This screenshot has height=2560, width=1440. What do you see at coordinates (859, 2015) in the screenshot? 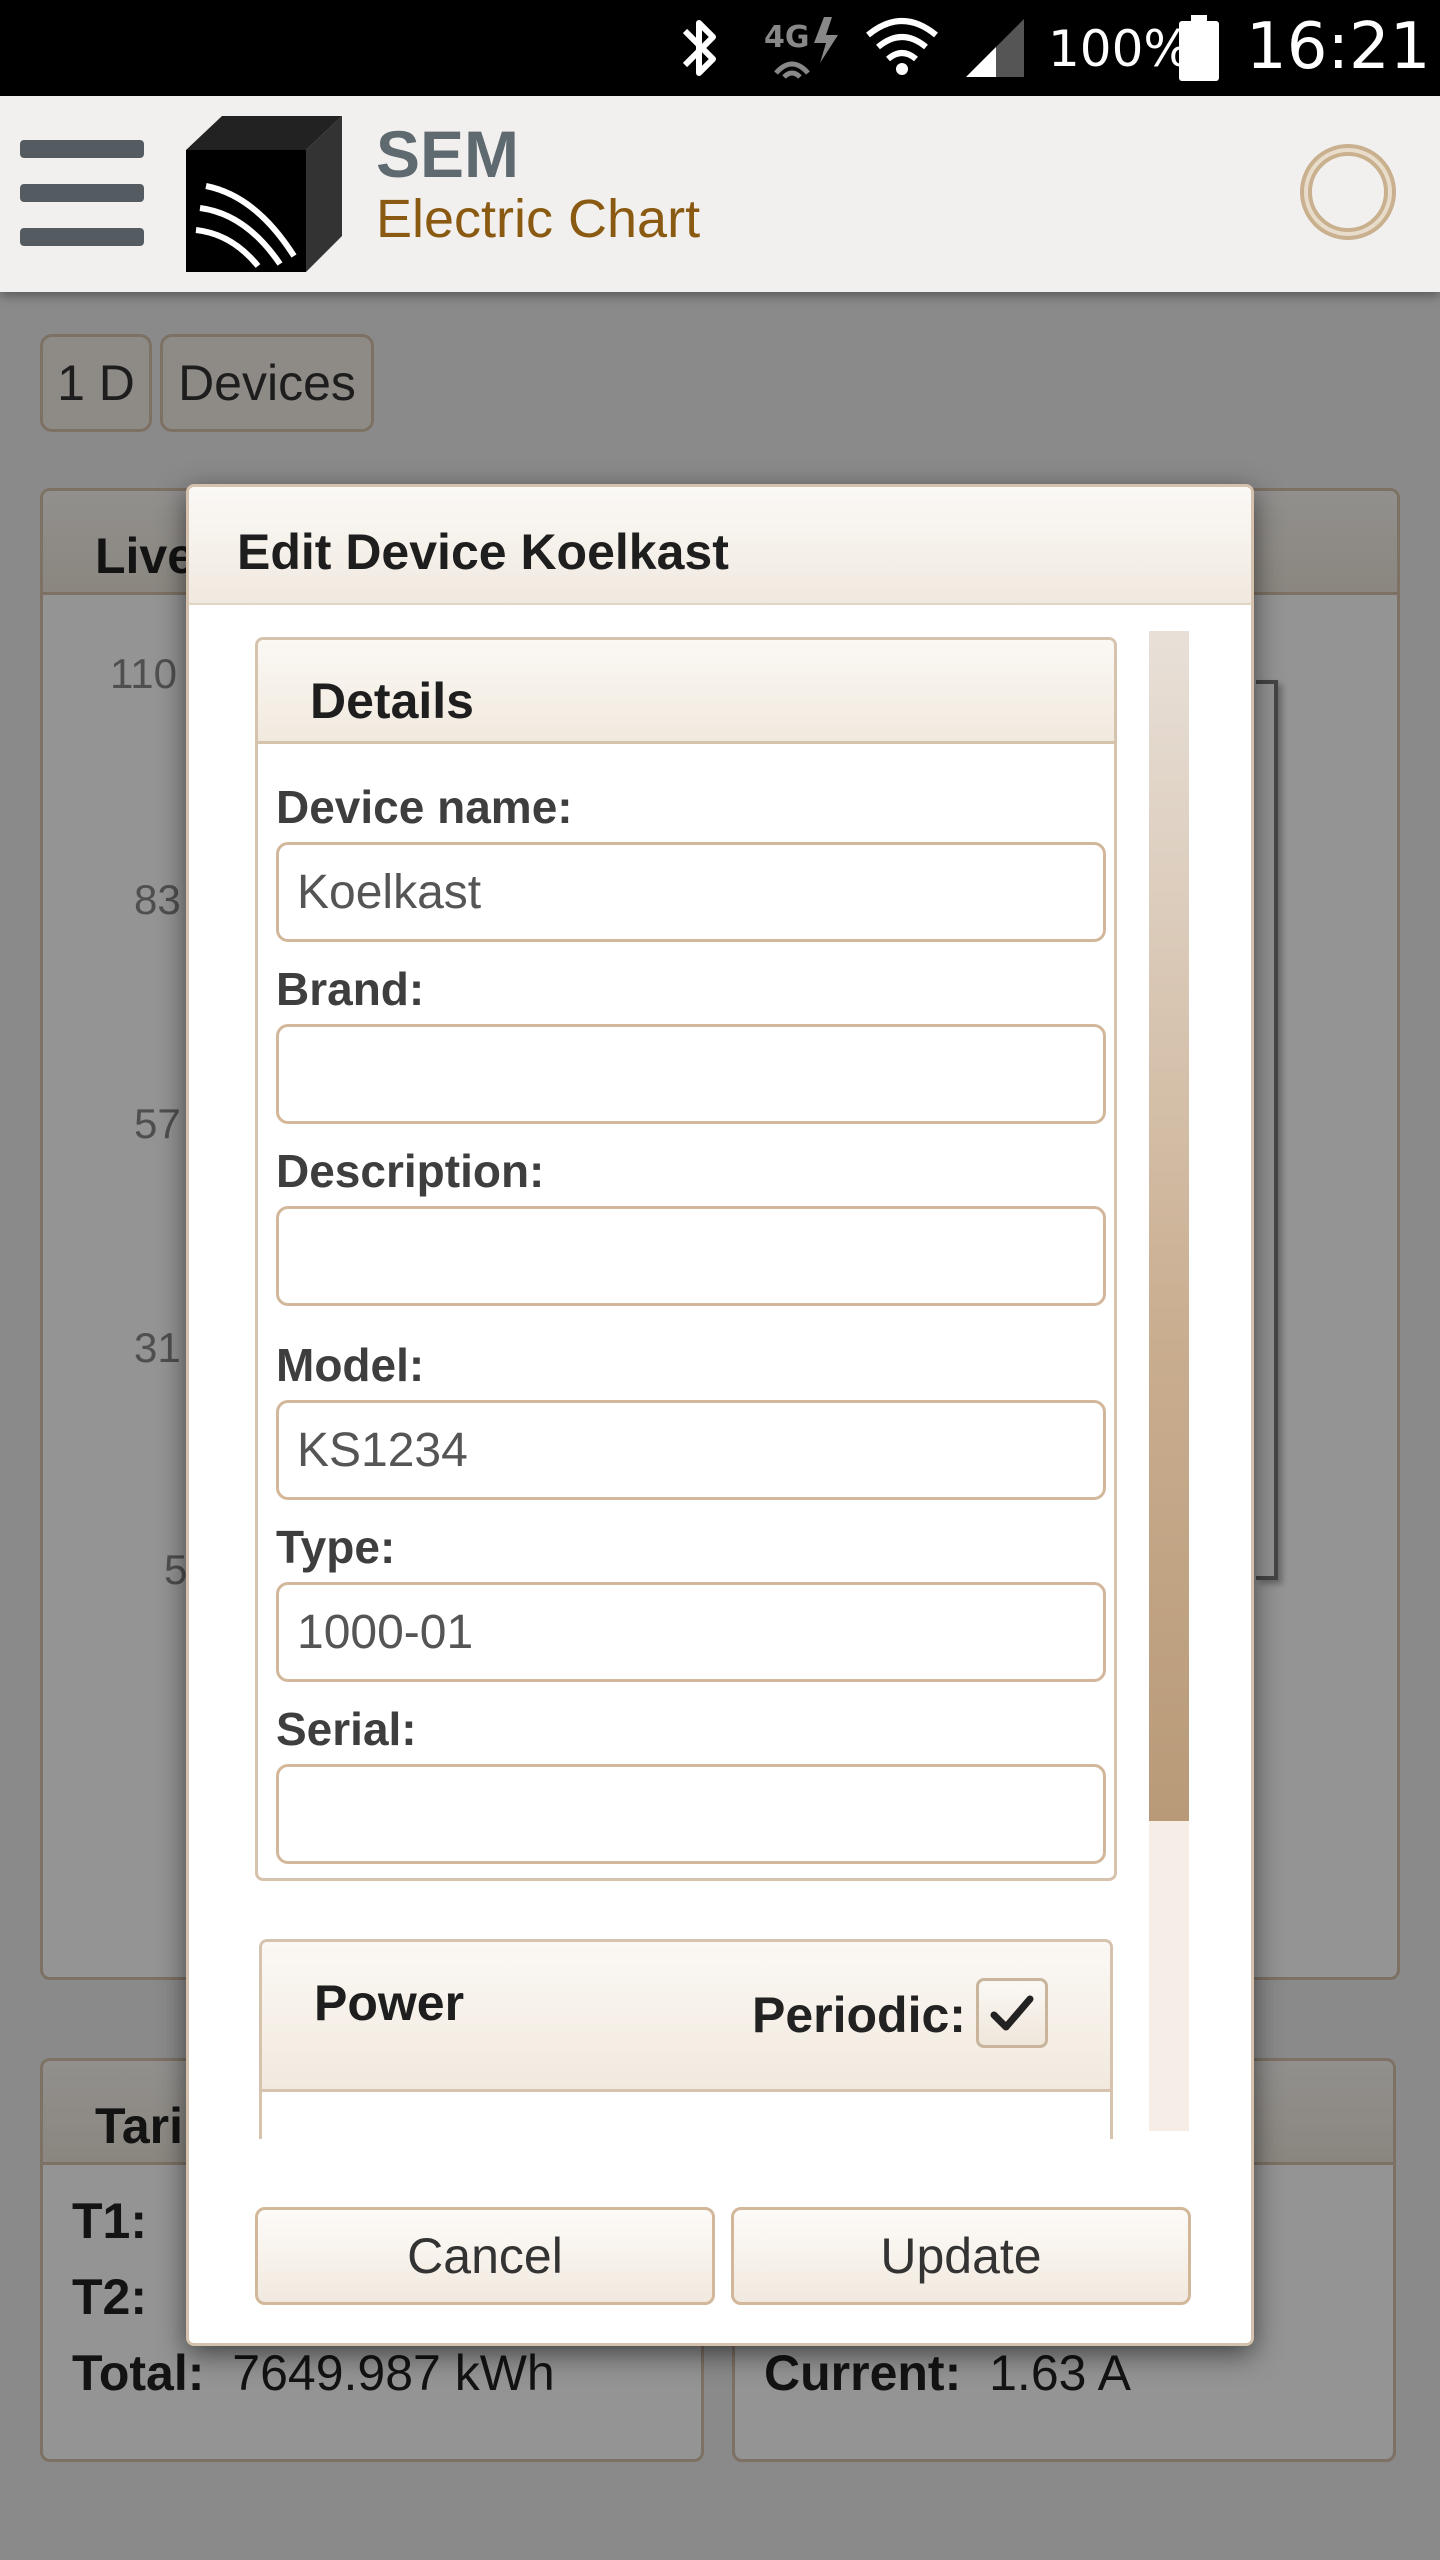
I see `periodic-label: Periodic:` at bounding box center [859, 2015].